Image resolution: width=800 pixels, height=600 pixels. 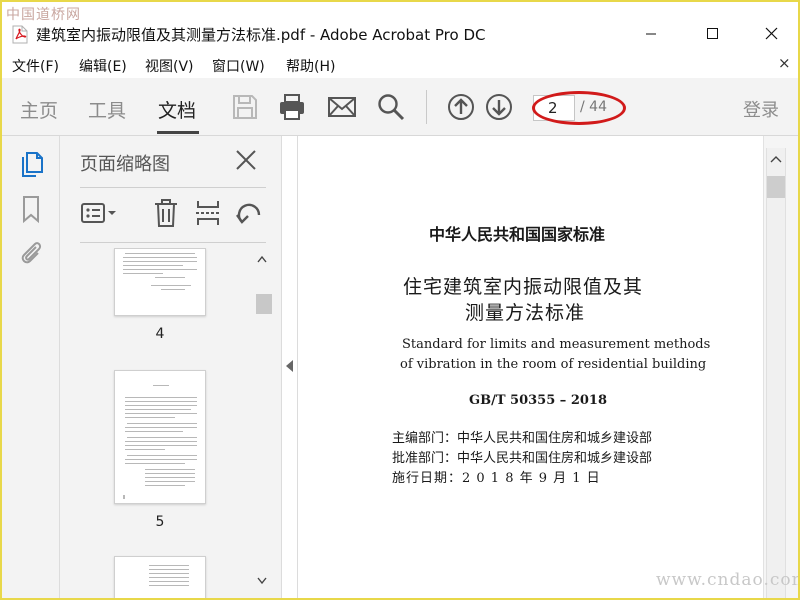 What do you see at coordinates (522, 438) in the screenshot?
I see `chief-editor-department: 主编部门：中华人民共和国住房和城乡建设部` at bounding box center [522, 438].